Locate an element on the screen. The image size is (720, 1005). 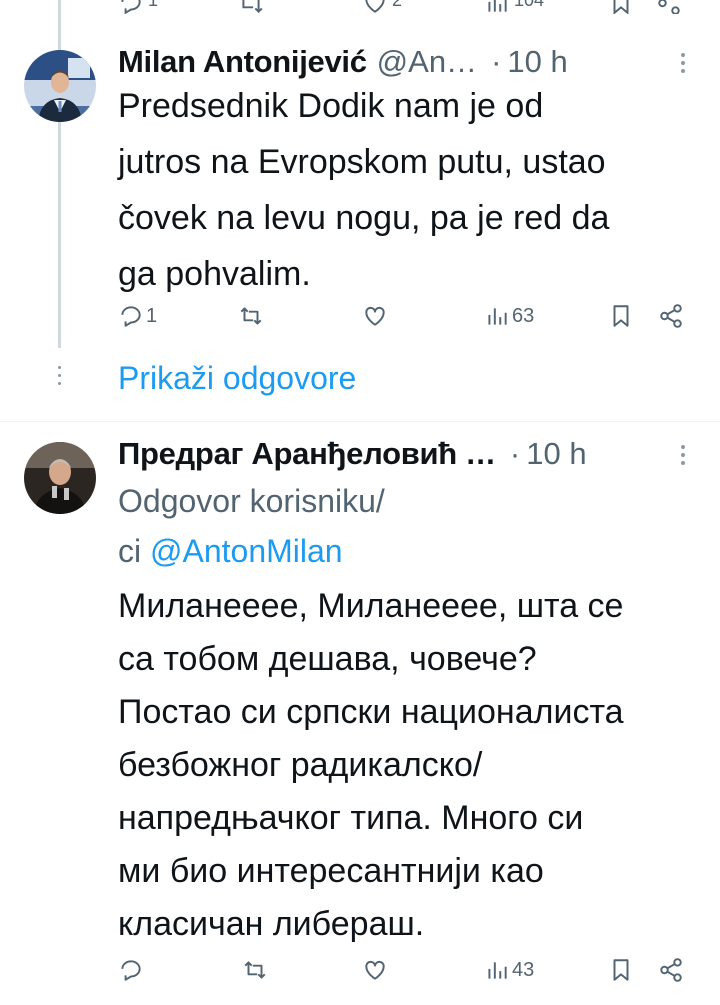
tweet-header: Milan Antonijević @An… · 10 h is located at coordinates (343, 62).